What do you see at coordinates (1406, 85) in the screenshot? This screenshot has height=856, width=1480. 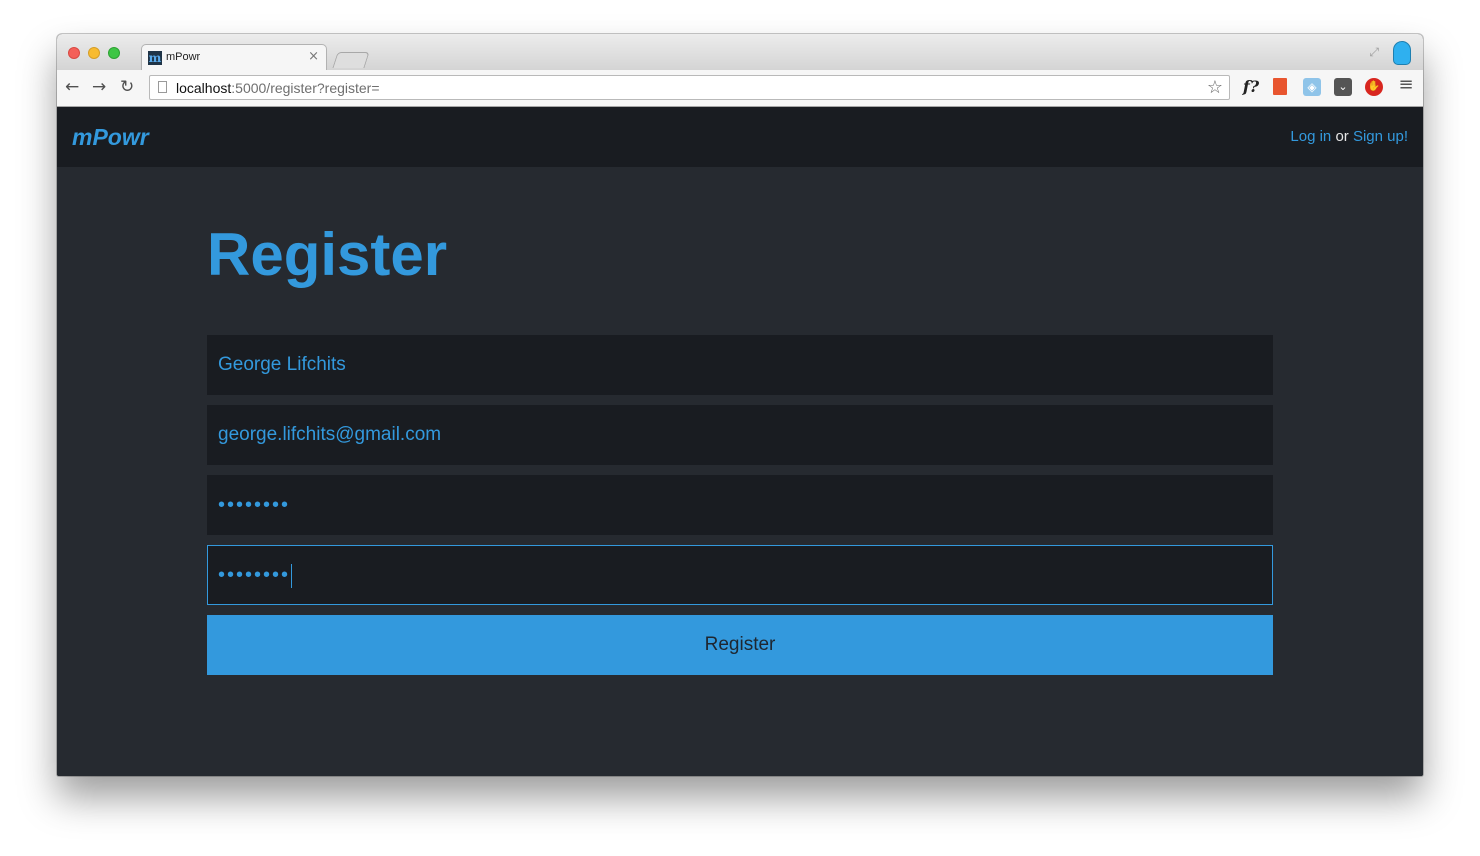 I see `menu-icon: ≡` at bounding box center [1406, 85].